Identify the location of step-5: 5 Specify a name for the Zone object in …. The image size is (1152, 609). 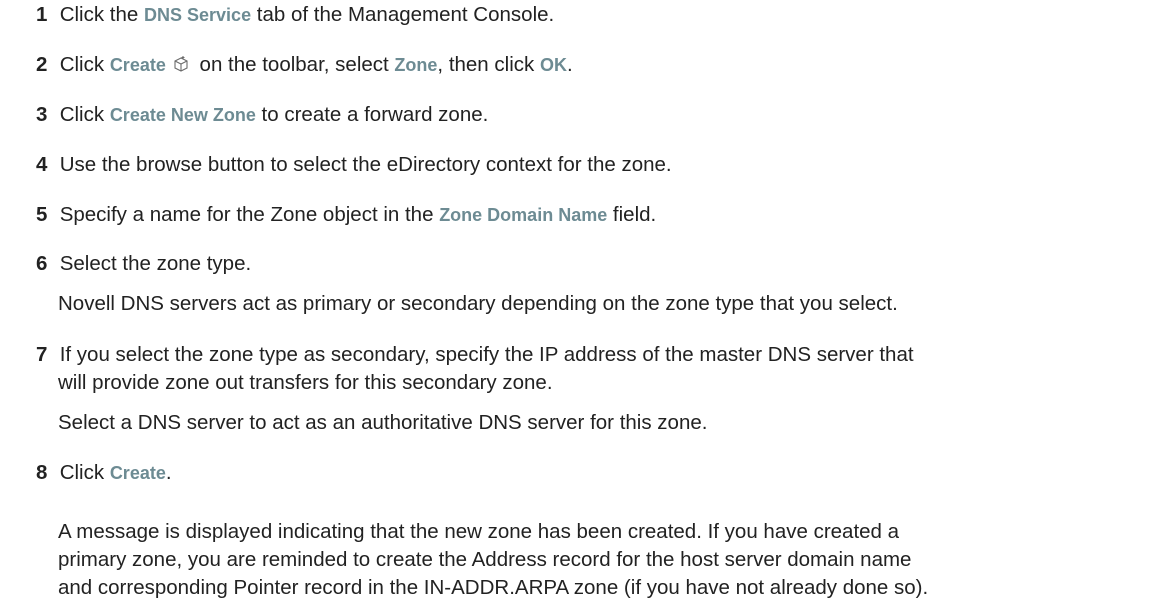
(346, 215).